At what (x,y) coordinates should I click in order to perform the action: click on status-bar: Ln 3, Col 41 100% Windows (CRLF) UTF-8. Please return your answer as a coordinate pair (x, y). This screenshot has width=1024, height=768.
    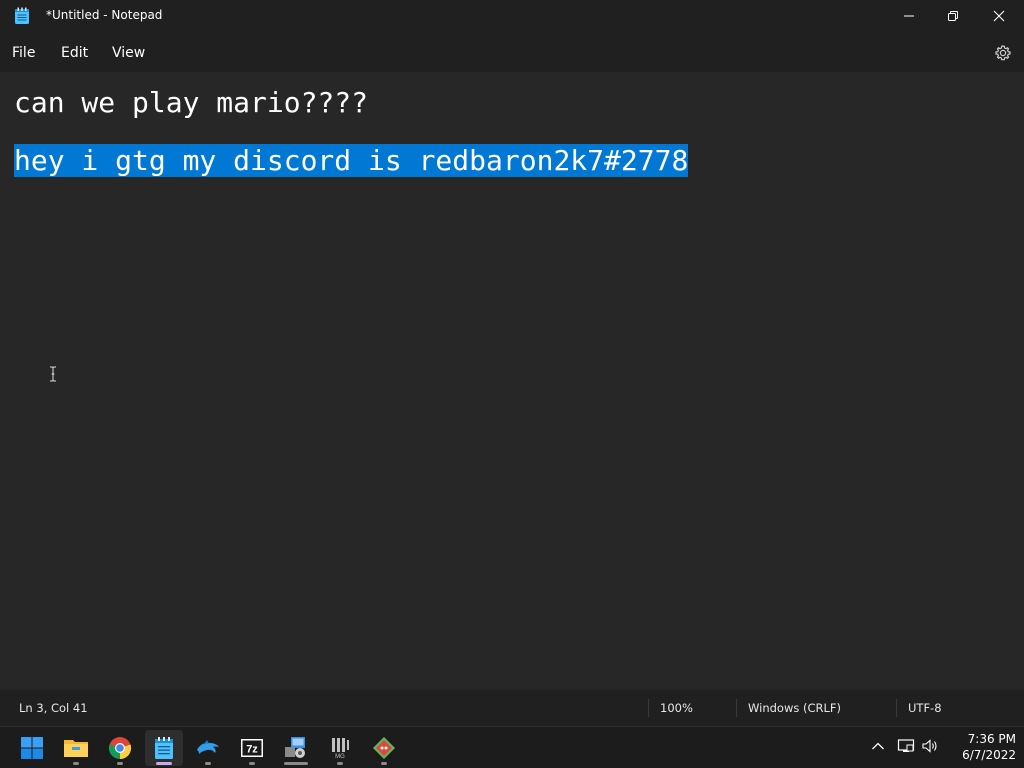
    Looking at the image, I should click on (512, 708).